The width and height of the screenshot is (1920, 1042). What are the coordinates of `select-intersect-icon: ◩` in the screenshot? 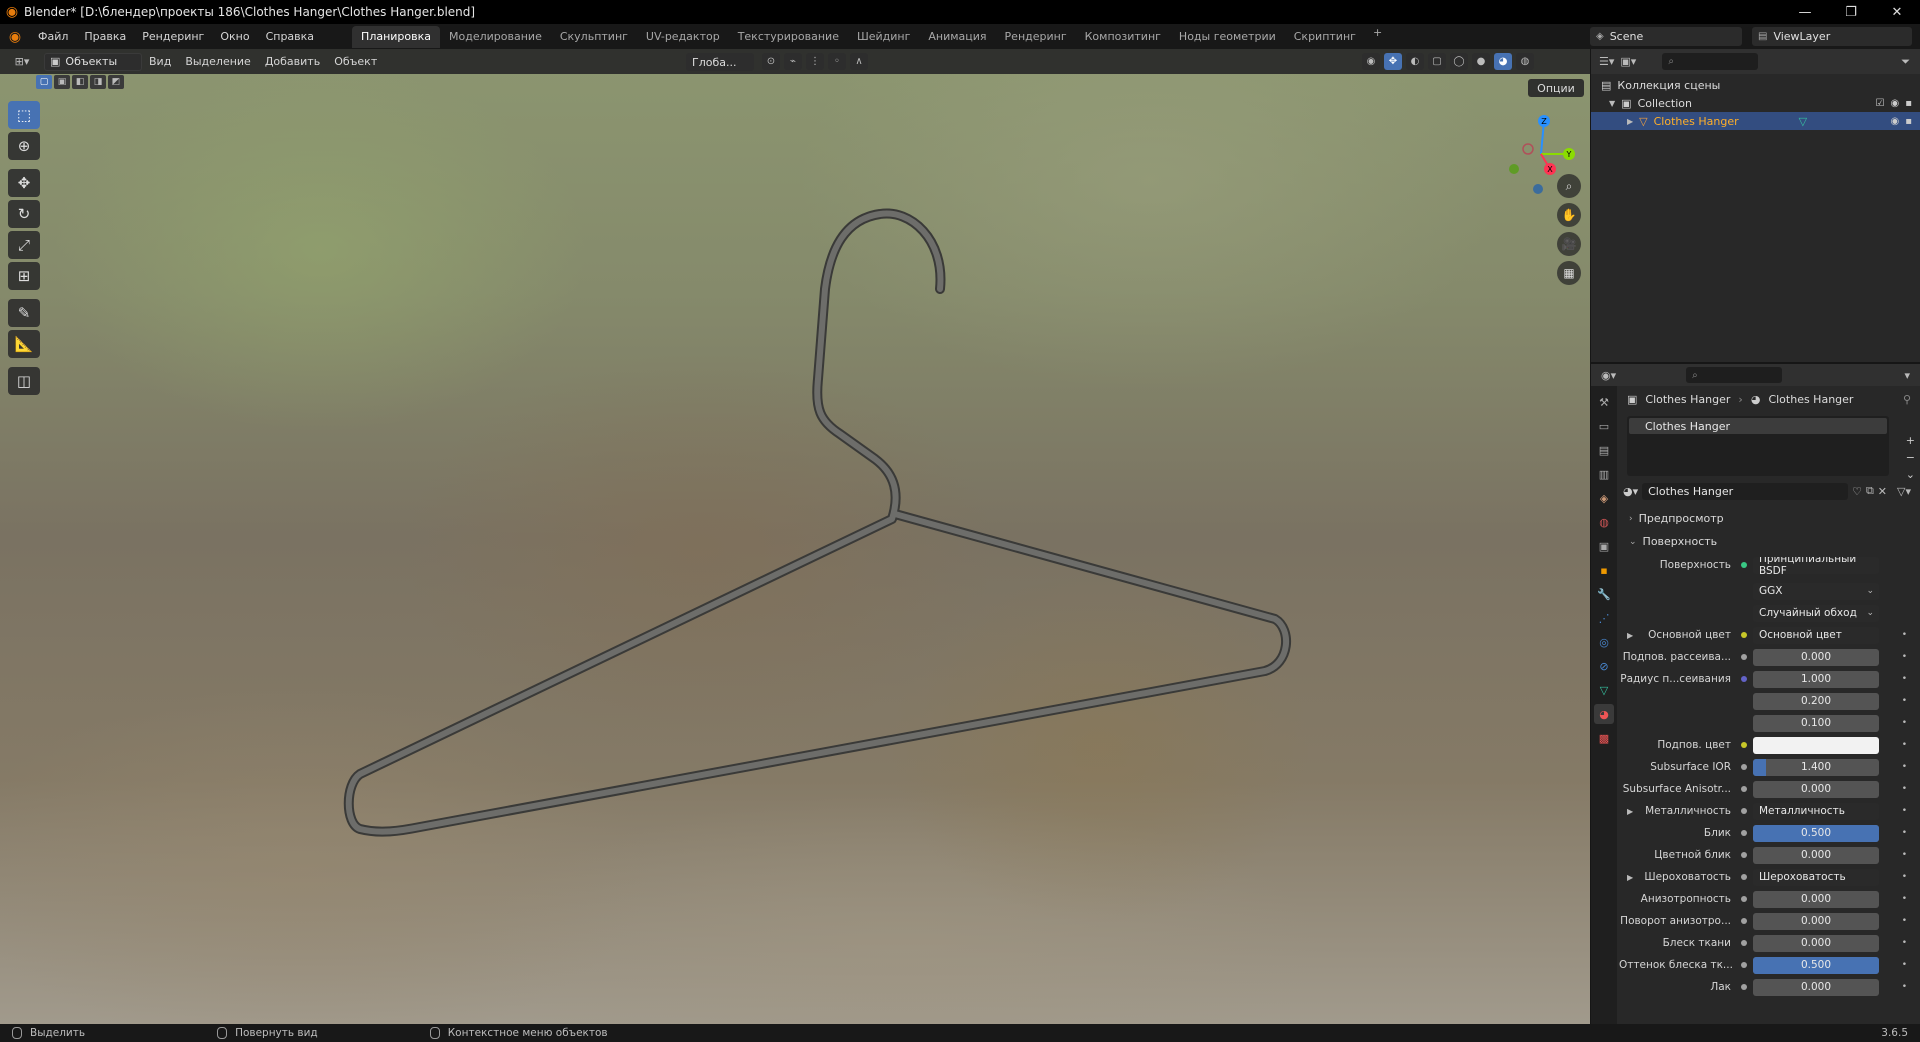 It's located at (116, 82).